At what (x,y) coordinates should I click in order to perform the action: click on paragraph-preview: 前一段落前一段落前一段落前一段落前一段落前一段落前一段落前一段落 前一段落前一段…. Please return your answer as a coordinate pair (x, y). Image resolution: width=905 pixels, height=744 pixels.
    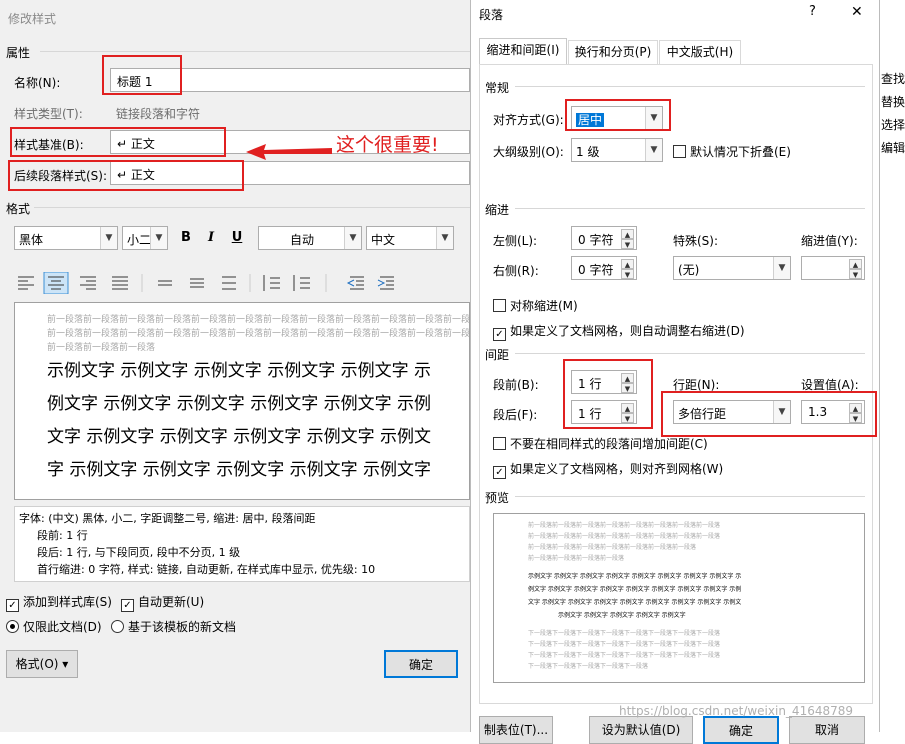
    Looking at the image, I should click on (679, 598).